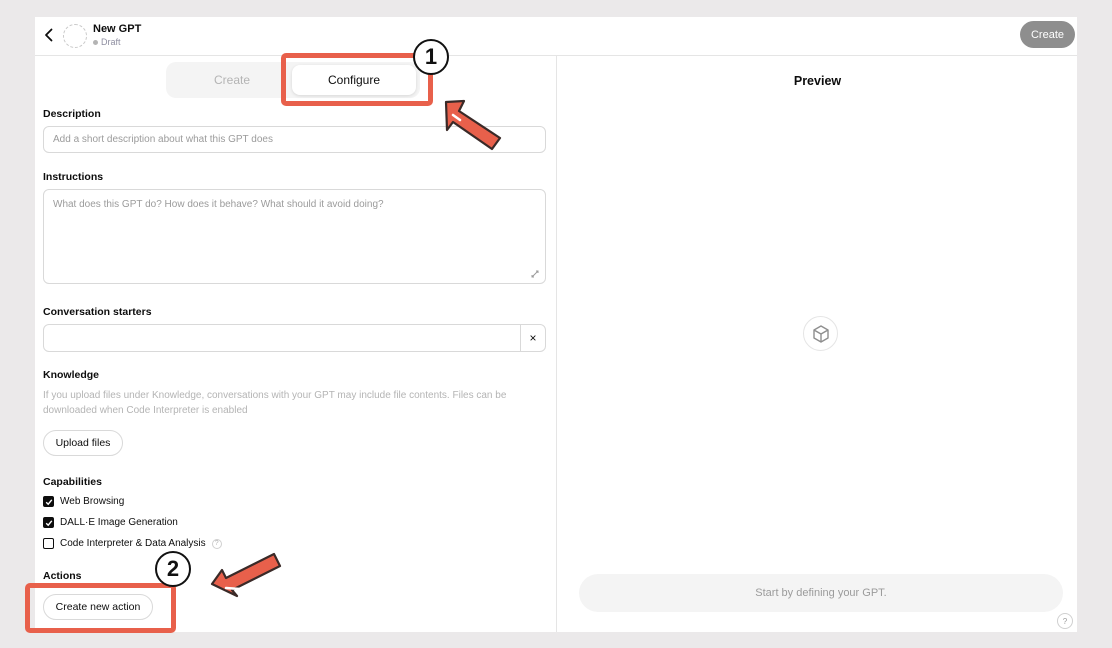 The height and width of the screenshot is (648, 1112). I want to click on instructions-label: Instructions, so click(73, 177).